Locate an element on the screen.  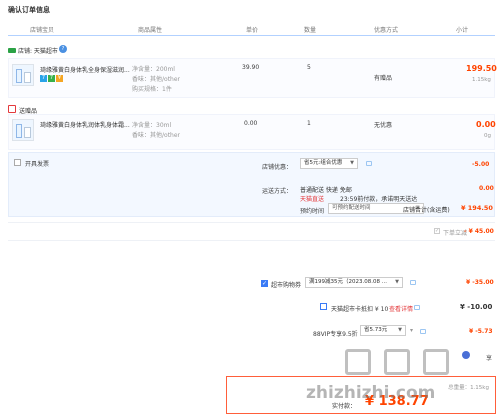
item-subtotal: 199.50 is located at coordinates (481, 68).